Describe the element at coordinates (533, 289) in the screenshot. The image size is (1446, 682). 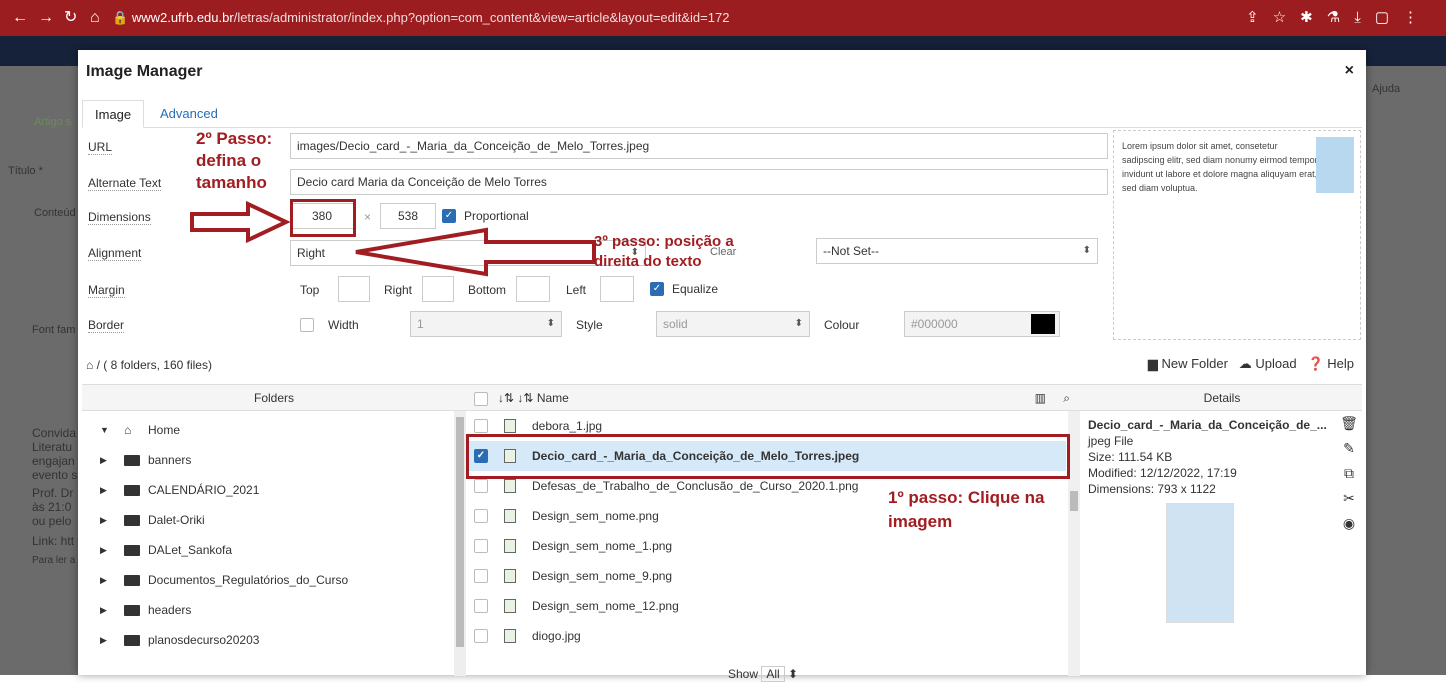
I see `margin-bottom-input` at that location.